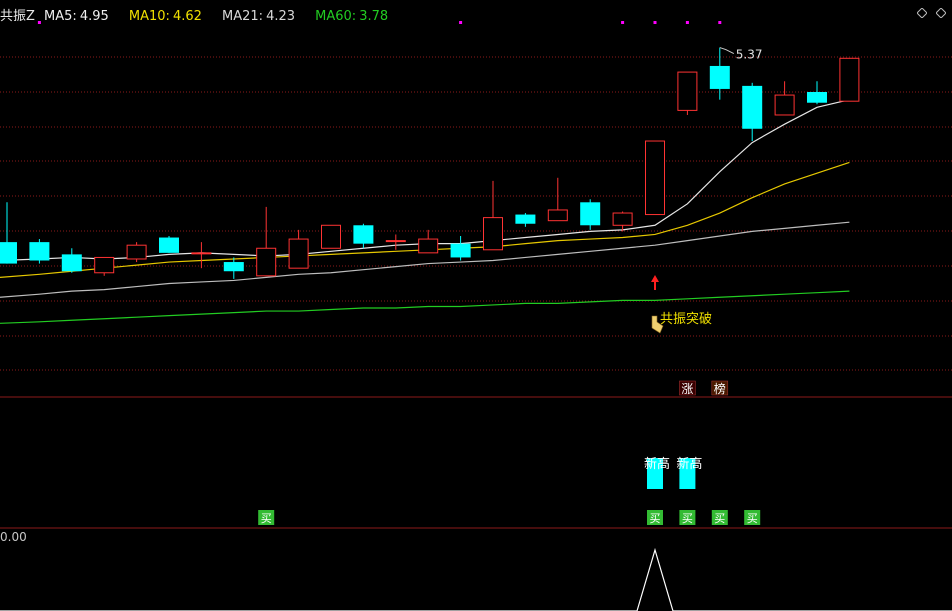 The image size is (952, 611). Describe the element at coordinates (655, 282) in the screenshot. I see `breakout-arrow-icon` at that location.